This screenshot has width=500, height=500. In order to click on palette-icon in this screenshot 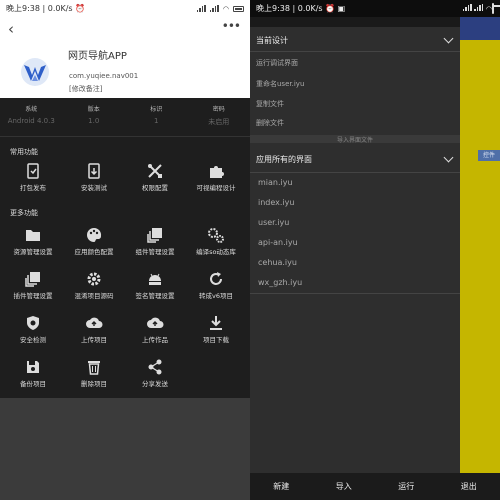, I will do `click(94, 234)`.